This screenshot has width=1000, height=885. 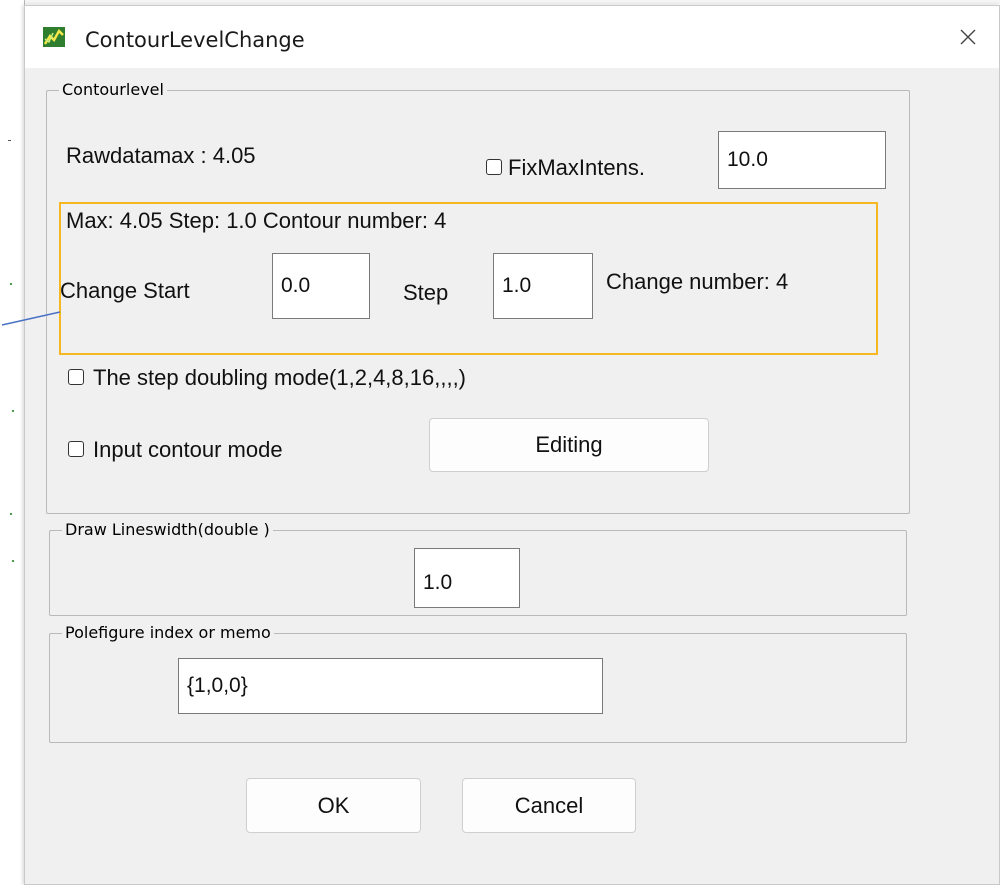 What do you see at coordinates (256, 220) in the screenshot?
I see `contour-summary: Max: 4.05 Step: 1.0 Contour number: 4` at bounding box center [256, 220].